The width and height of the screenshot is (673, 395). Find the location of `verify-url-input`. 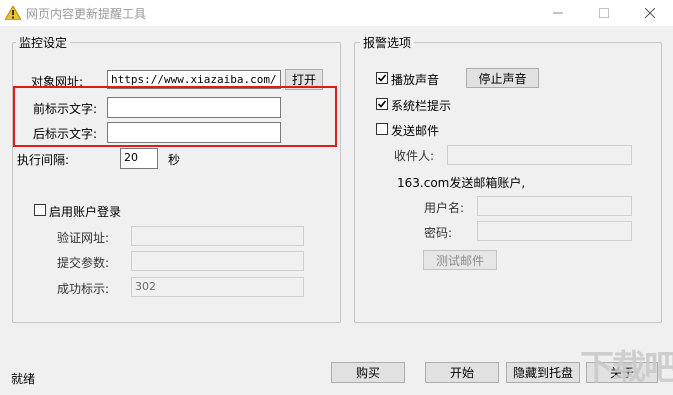

verify-url-input is located at coordinates (217, 236).